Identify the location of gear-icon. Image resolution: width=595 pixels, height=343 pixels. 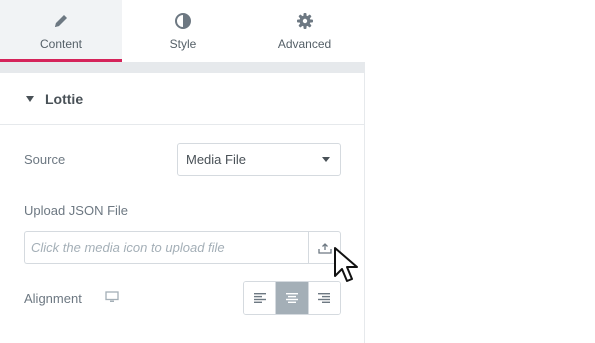
(304, 21).